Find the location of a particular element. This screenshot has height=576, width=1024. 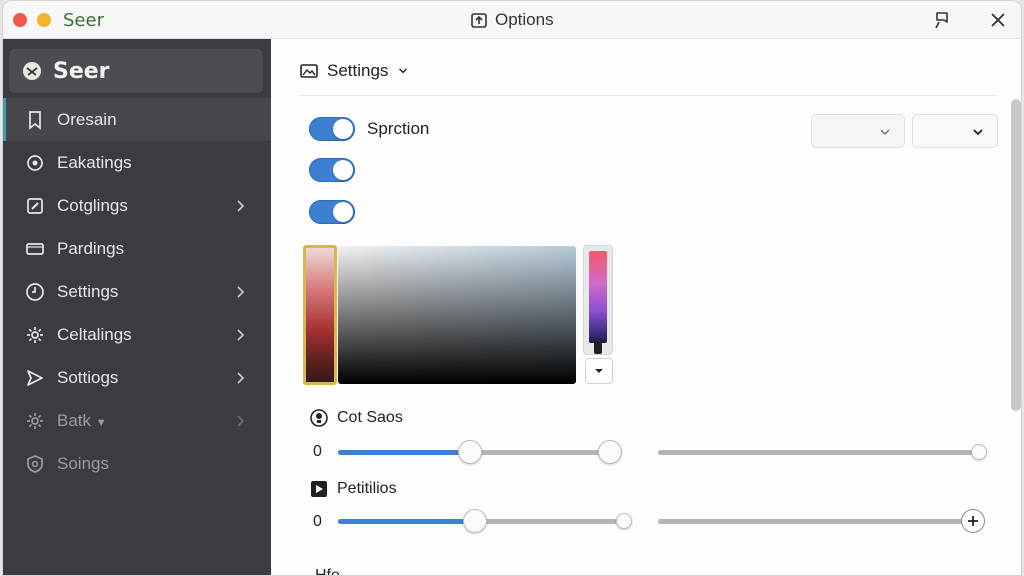

slider-thumb-1a is located at coordinates (469, 452).